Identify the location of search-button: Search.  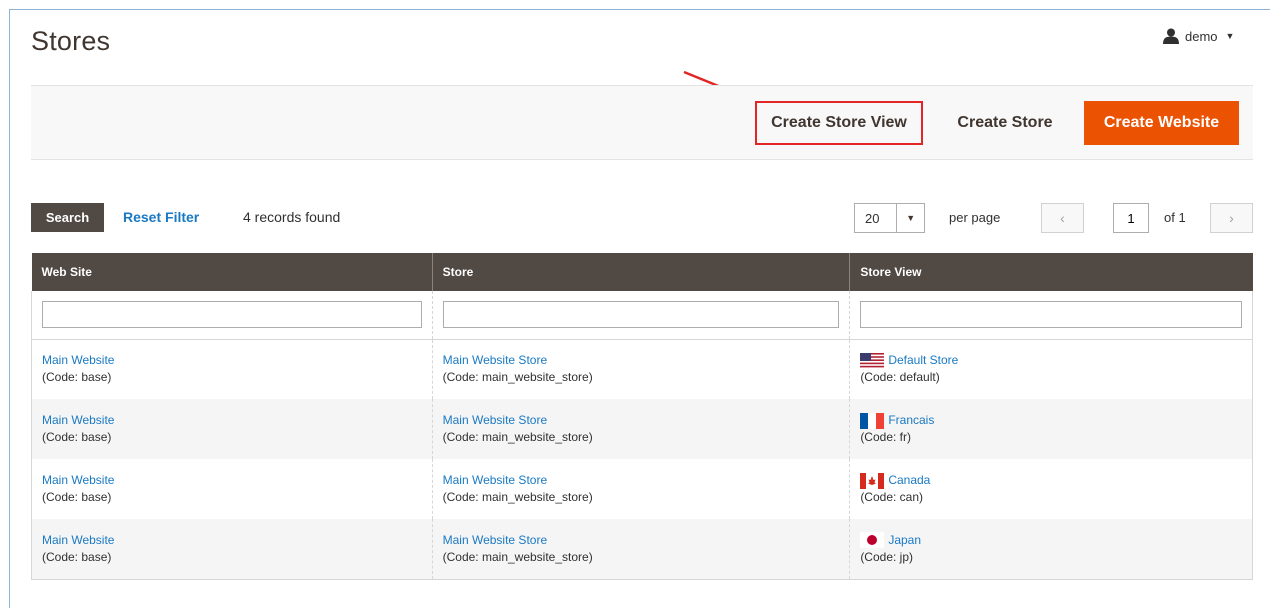
(67, 217).